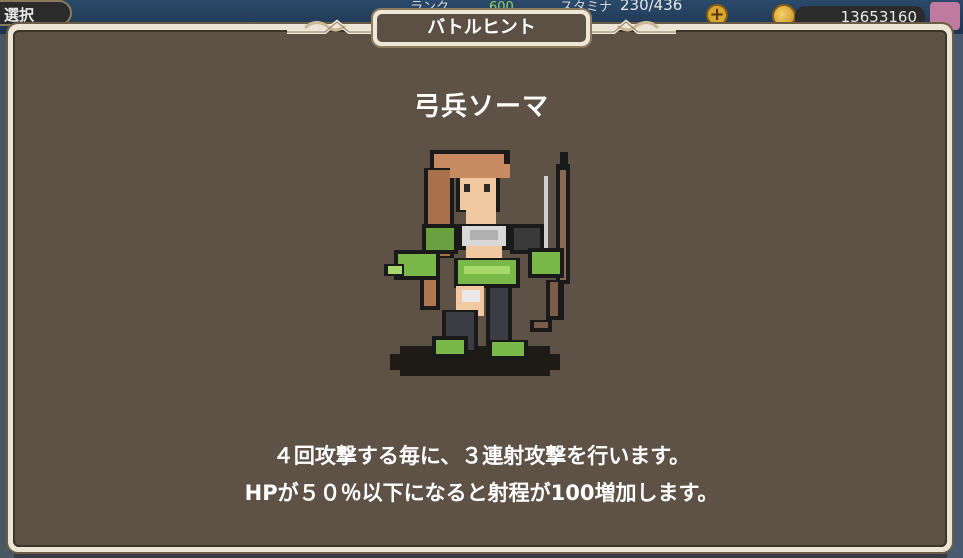 This screenshot has width=963, height=558. Describe the element at coordinates (477, 263) in the screenshot. I see `archer-sprite` at that location.